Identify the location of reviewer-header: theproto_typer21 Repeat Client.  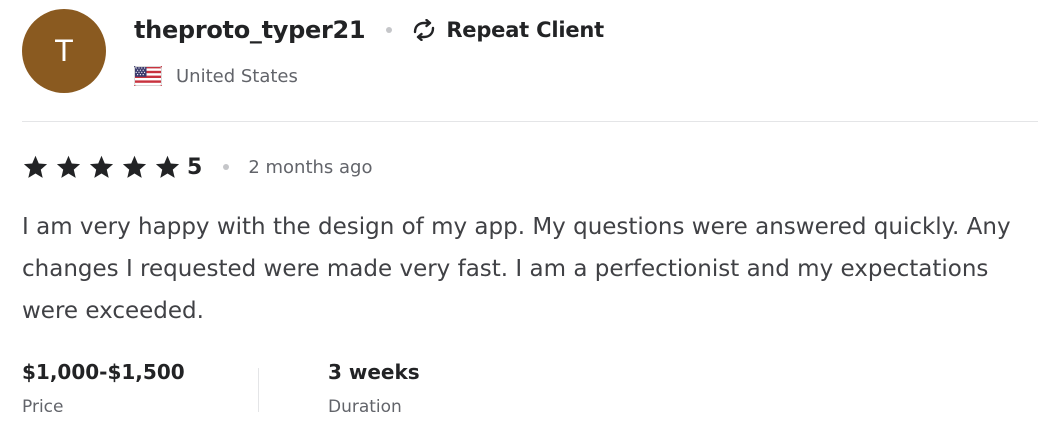
(369, 30).